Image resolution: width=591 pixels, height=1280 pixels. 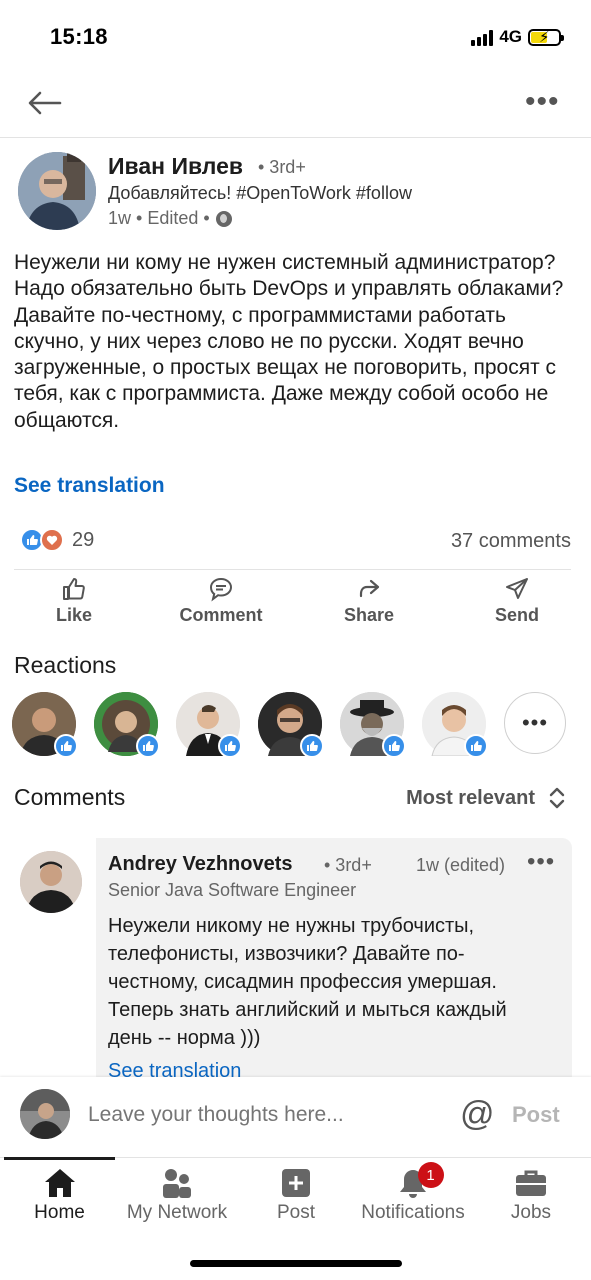 I want to click on comments-heading: Comments, so click(x=70, y=797).